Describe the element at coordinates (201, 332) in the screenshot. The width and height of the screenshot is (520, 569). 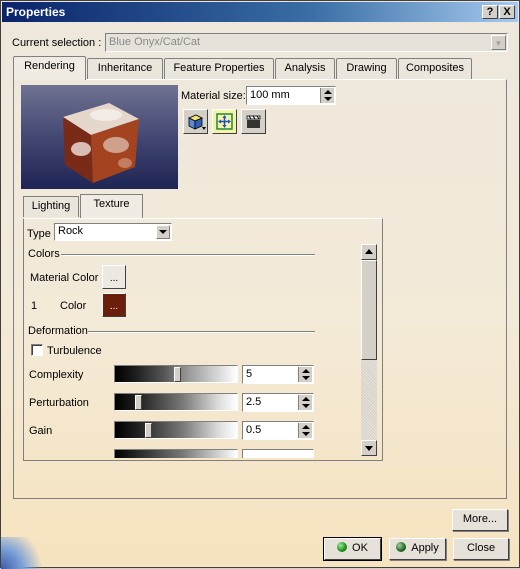
I see `deformation-group-divider` at that location.